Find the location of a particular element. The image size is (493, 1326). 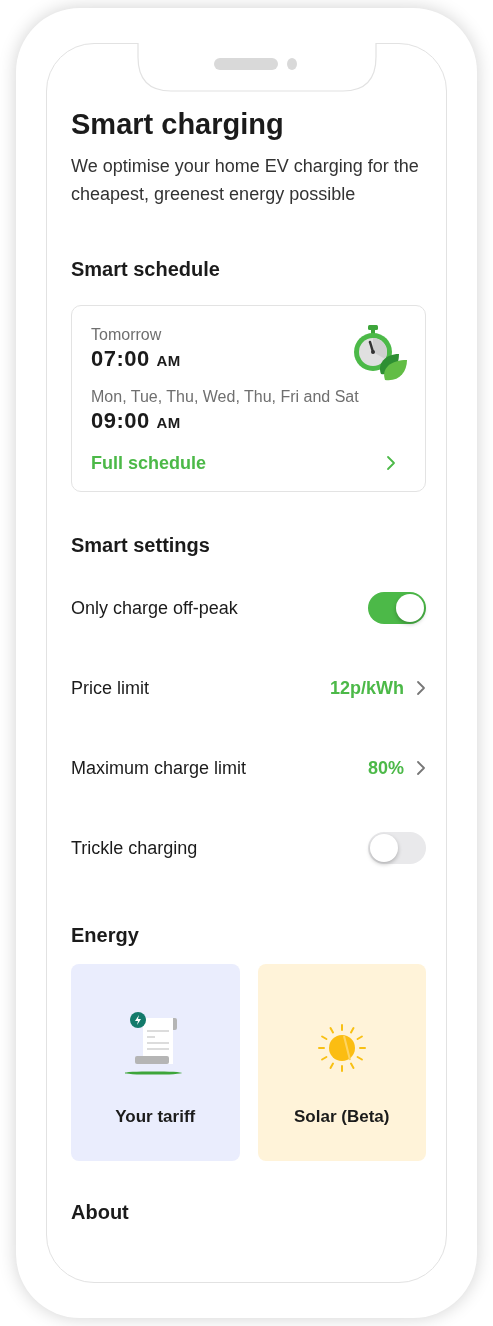

schedule-time: 09:00 AM is located at coordinates (136, 421).